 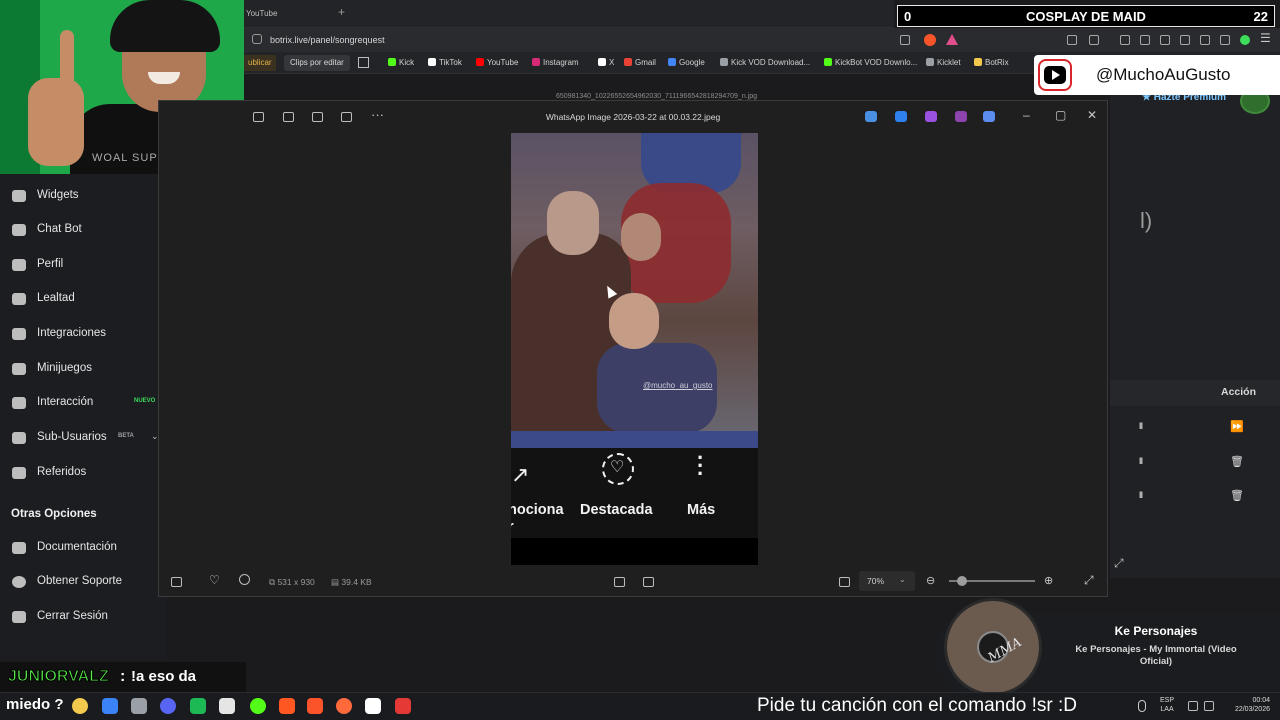 I want to click on bookmark-item: Kick, so click(x=401, y=62).